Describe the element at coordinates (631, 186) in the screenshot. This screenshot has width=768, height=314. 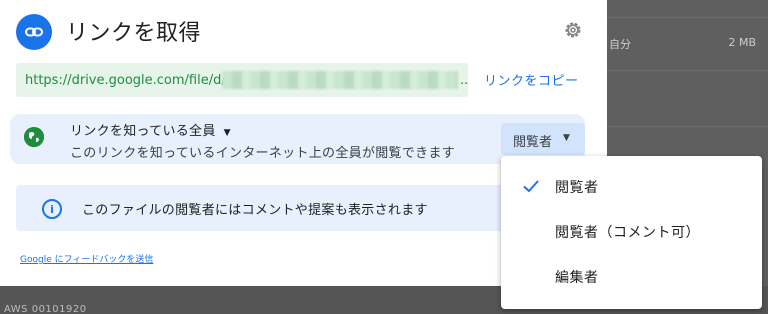
I see `menu-item-viewer: 閲覧者` at that location.